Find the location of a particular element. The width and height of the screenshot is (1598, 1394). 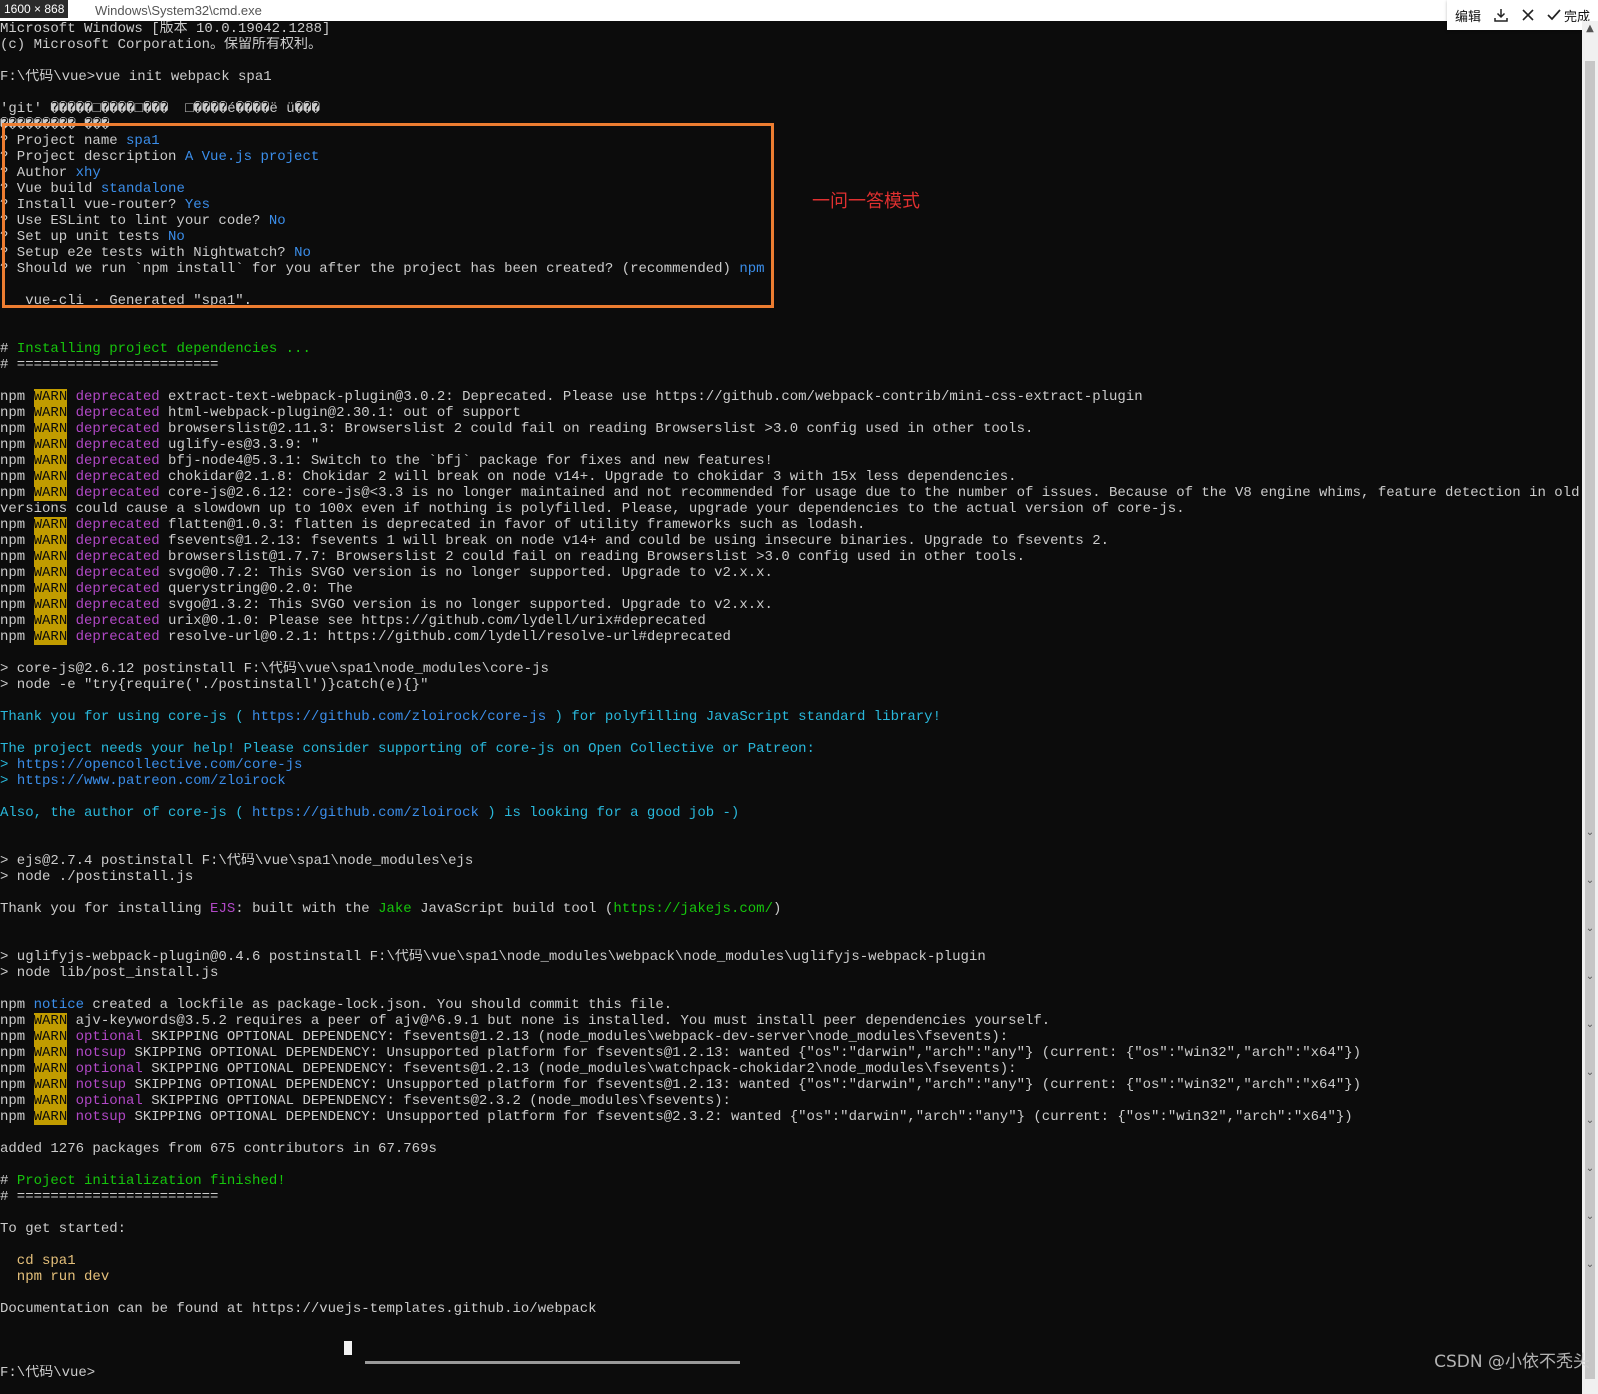

scroll-up-icon: ▲ is located at coordinates (1590, 28).